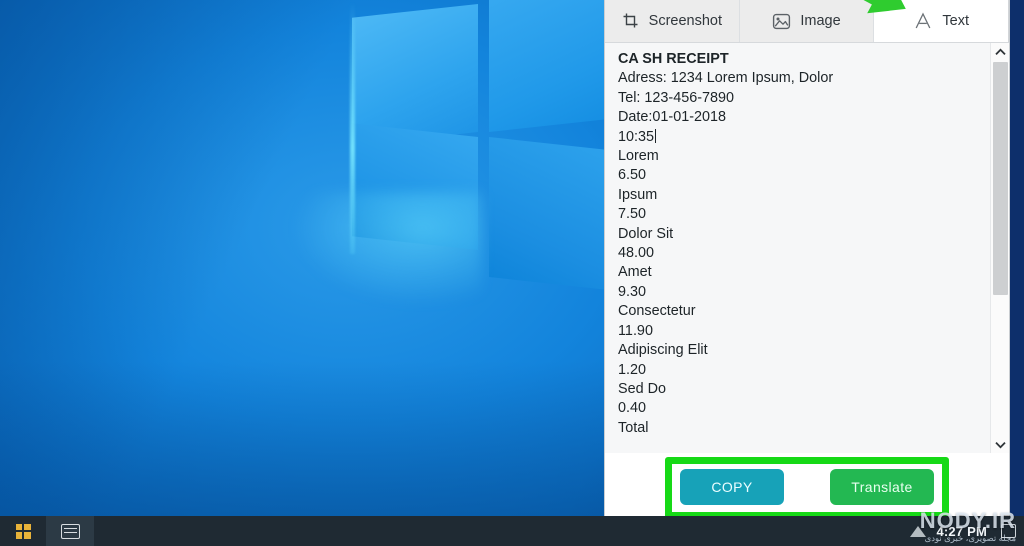  What do you see at coordinates (637, 136) in the screenshot?
I see `ocr-text-line: 10:35` at bounding box center [637, 136].